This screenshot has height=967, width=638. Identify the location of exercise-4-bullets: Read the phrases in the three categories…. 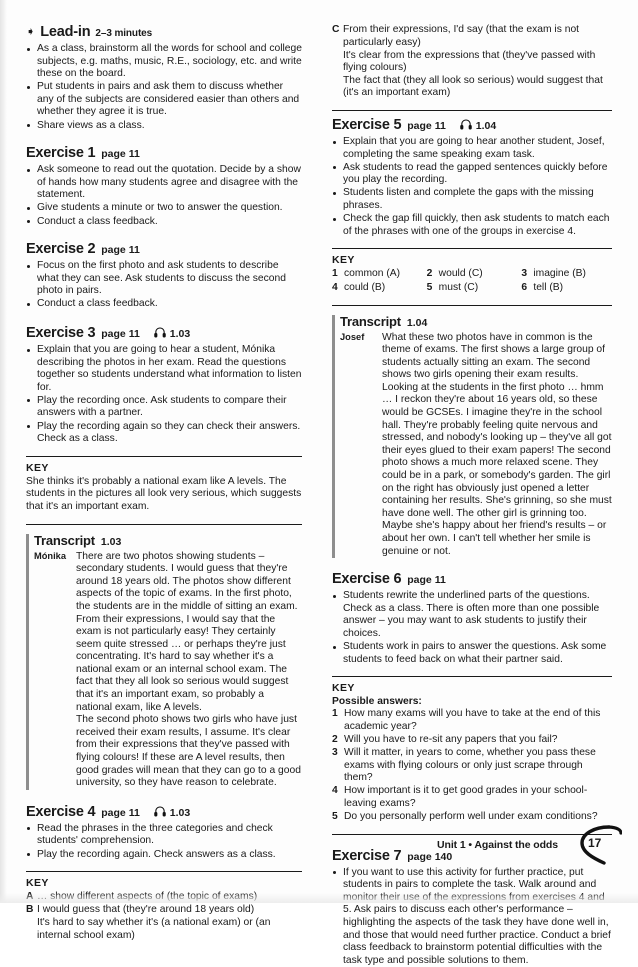
(164, 842).